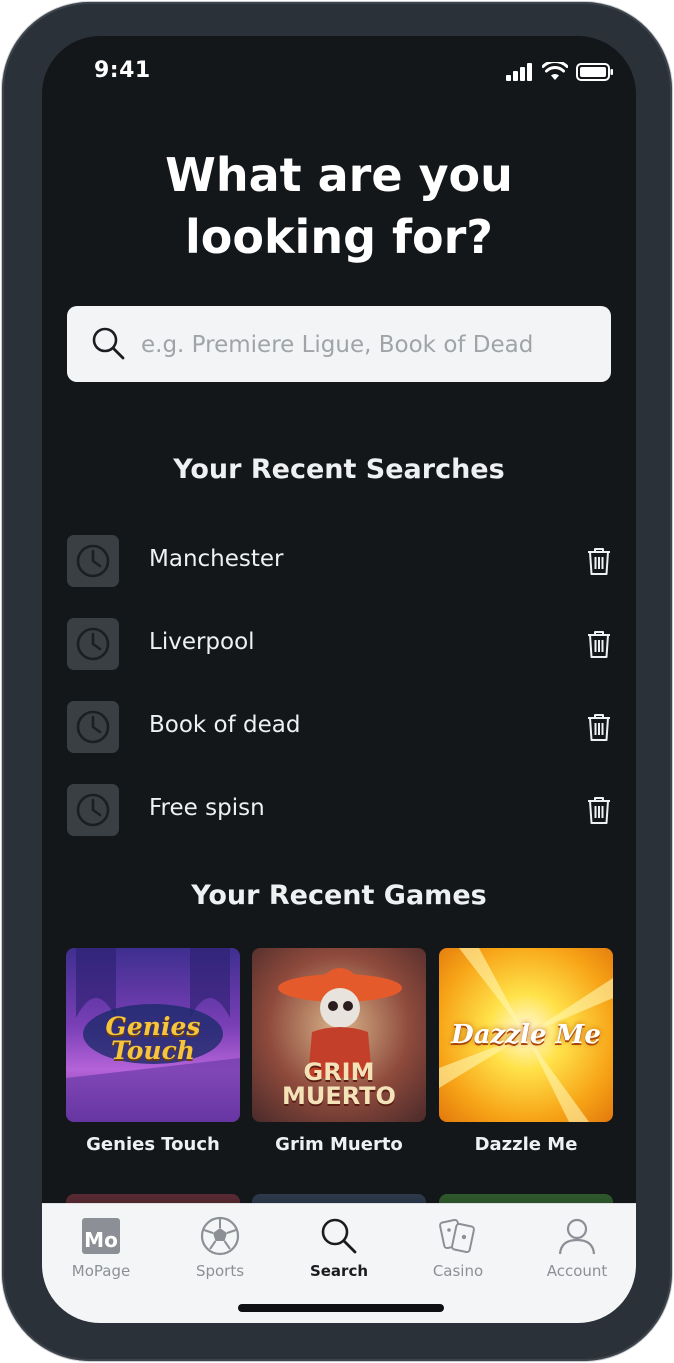 Image resolution: width=674 pixels, height=1363 pixels. I want to click on page-title-line-1: What are you, so click(339, 175).